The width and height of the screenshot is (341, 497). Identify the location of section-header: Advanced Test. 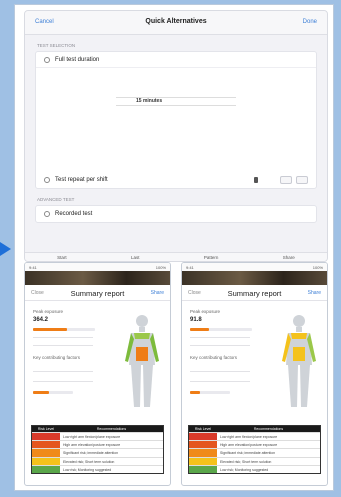
(56, 199).